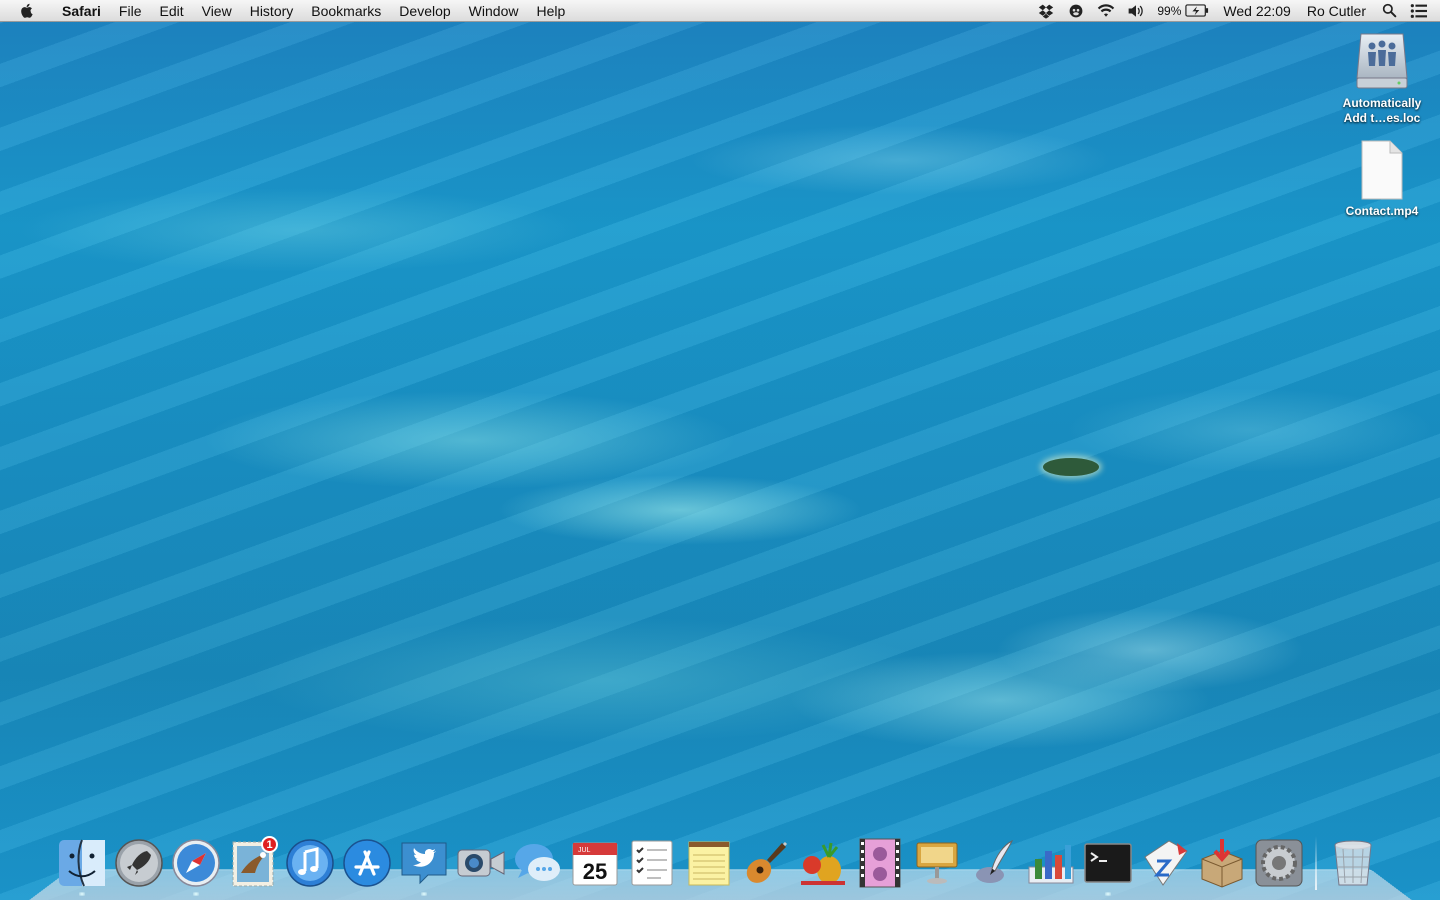  I want to click on dock-photo-booth, so click(880, 863).